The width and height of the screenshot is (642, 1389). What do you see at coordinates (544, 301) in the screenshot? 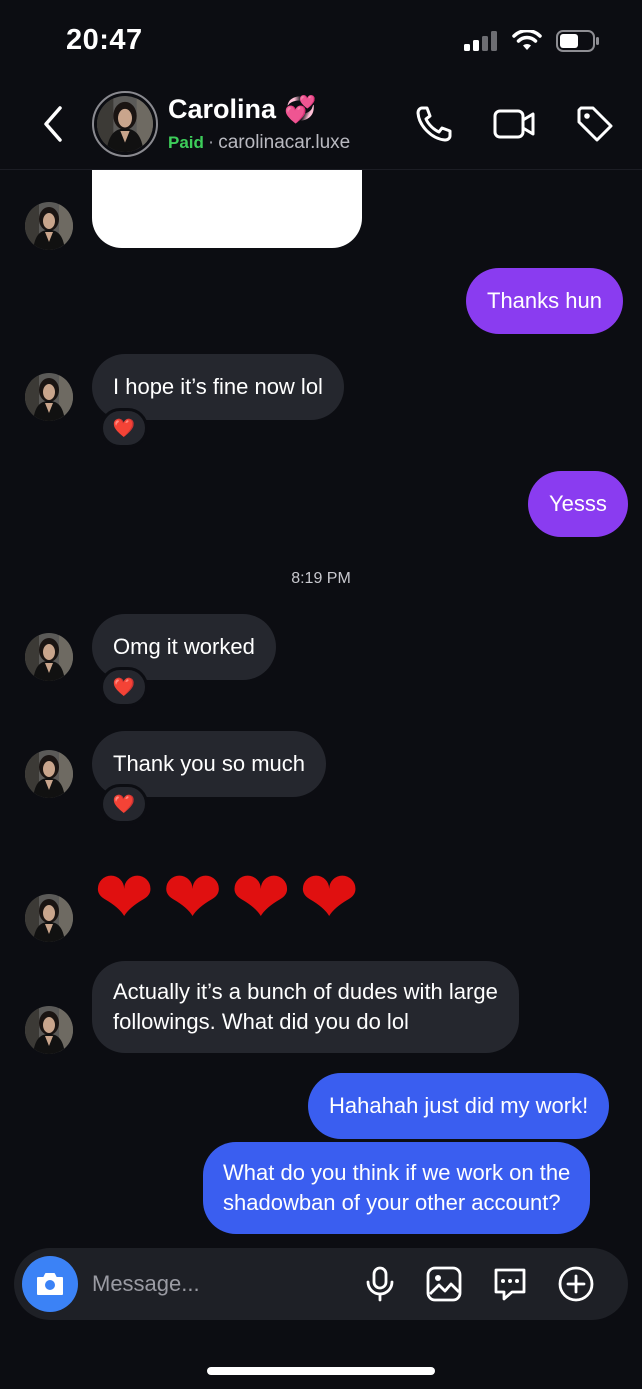
I see `outgoing-message: Thanks hun` at bounding box center [544, 301].